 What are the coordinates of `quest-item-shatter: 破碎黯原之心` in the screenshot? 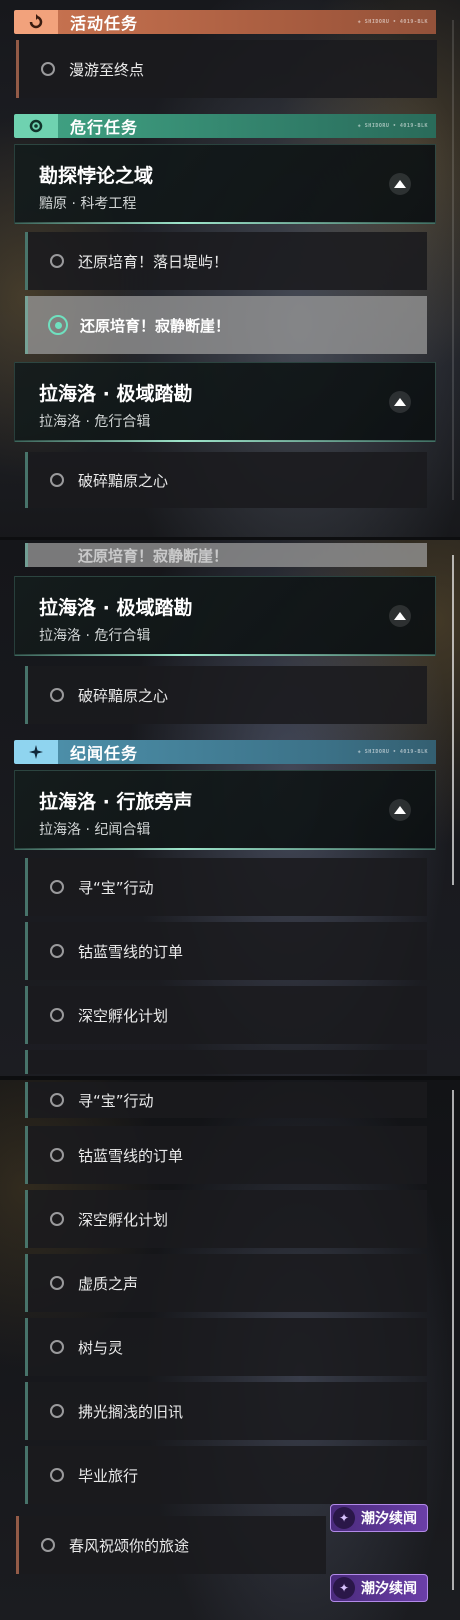 It's located at (226, 480).